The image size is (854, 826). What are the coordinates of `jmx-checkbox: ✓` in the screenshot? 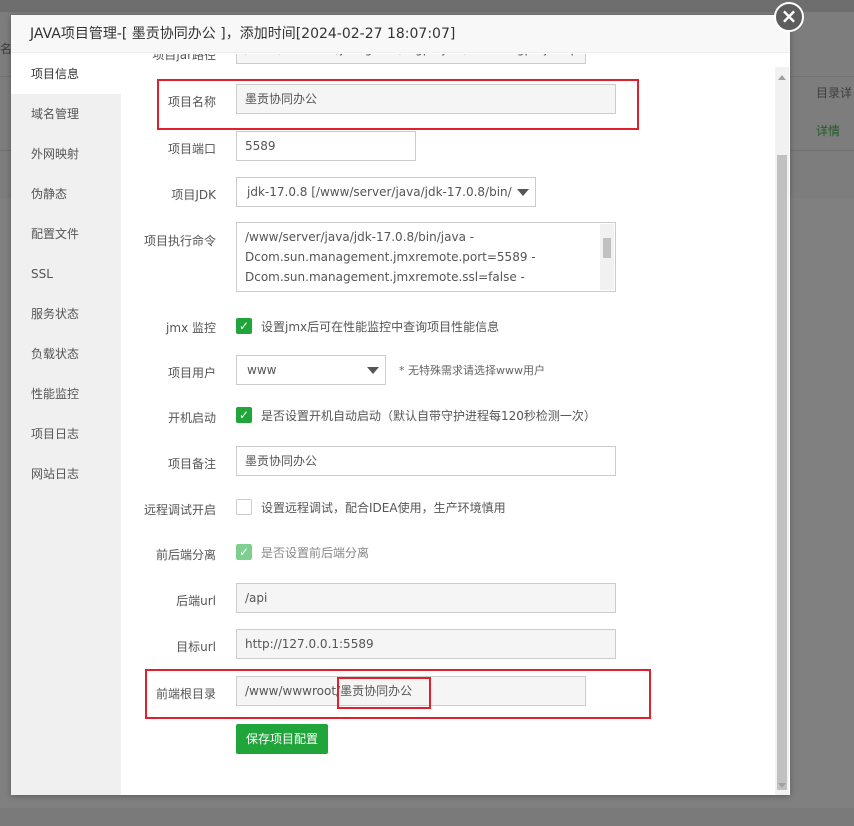 It's located at (244, 326).